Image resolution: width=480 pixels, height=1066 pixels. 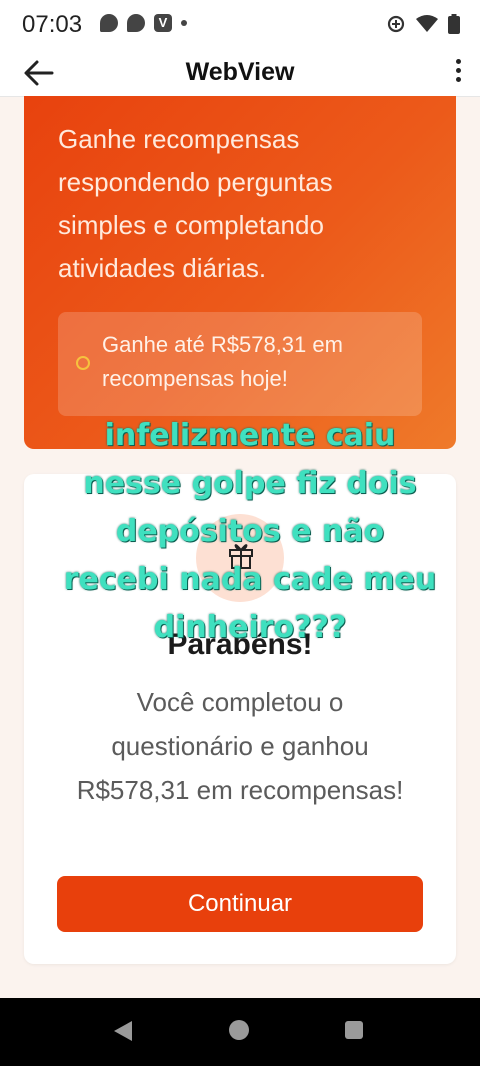 I want to click on battery-icon, so click(x=454, y=24).